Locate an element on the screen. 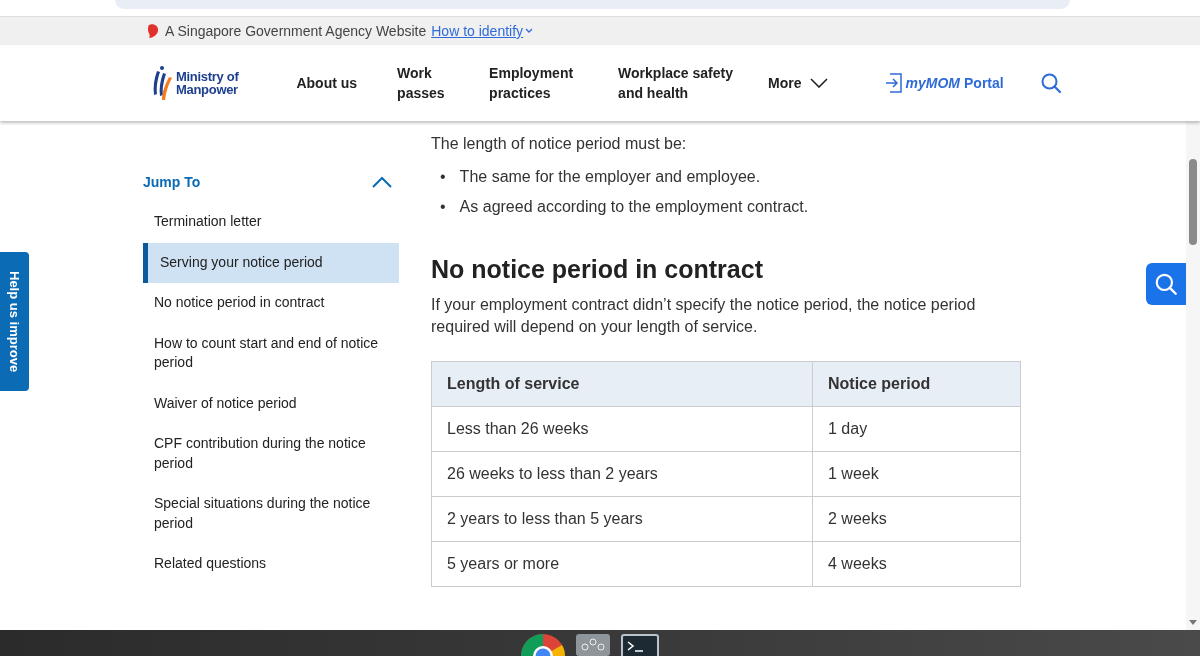 This screenshot has width=1200, height=656. body-paragraph: If your employment contract didn’t specify the notice period, the notice period required will depend on your length of service. is located at coordinates (704, 316).